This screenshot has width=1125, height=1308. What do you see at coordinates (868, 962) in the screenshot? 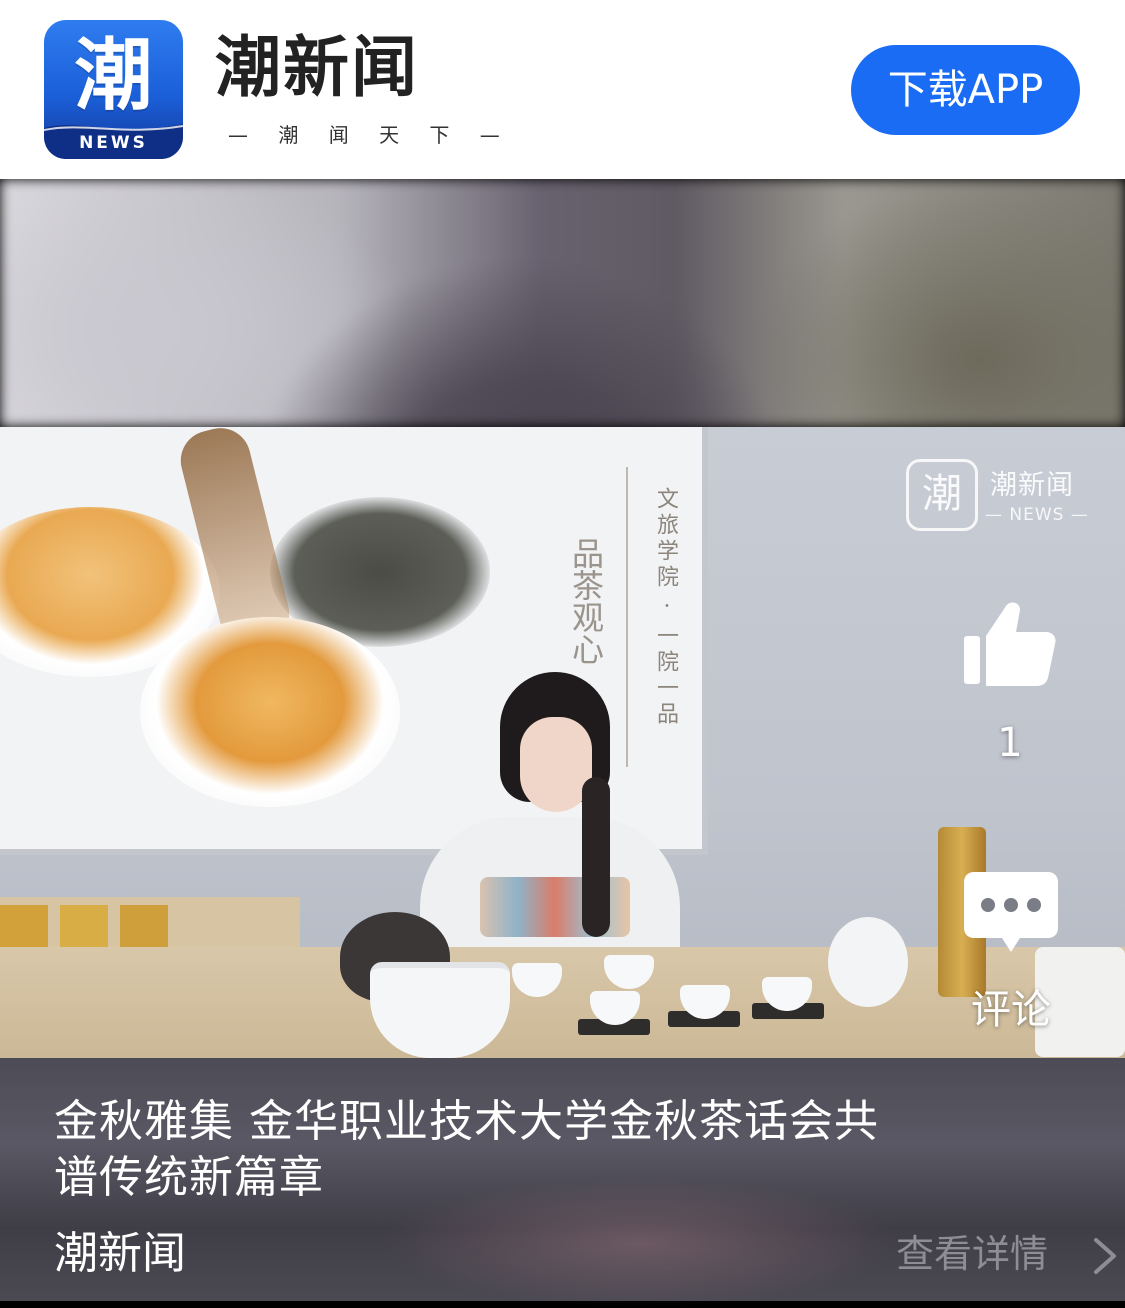
I see `scene-white-vase` at bounding box center [868, 962].